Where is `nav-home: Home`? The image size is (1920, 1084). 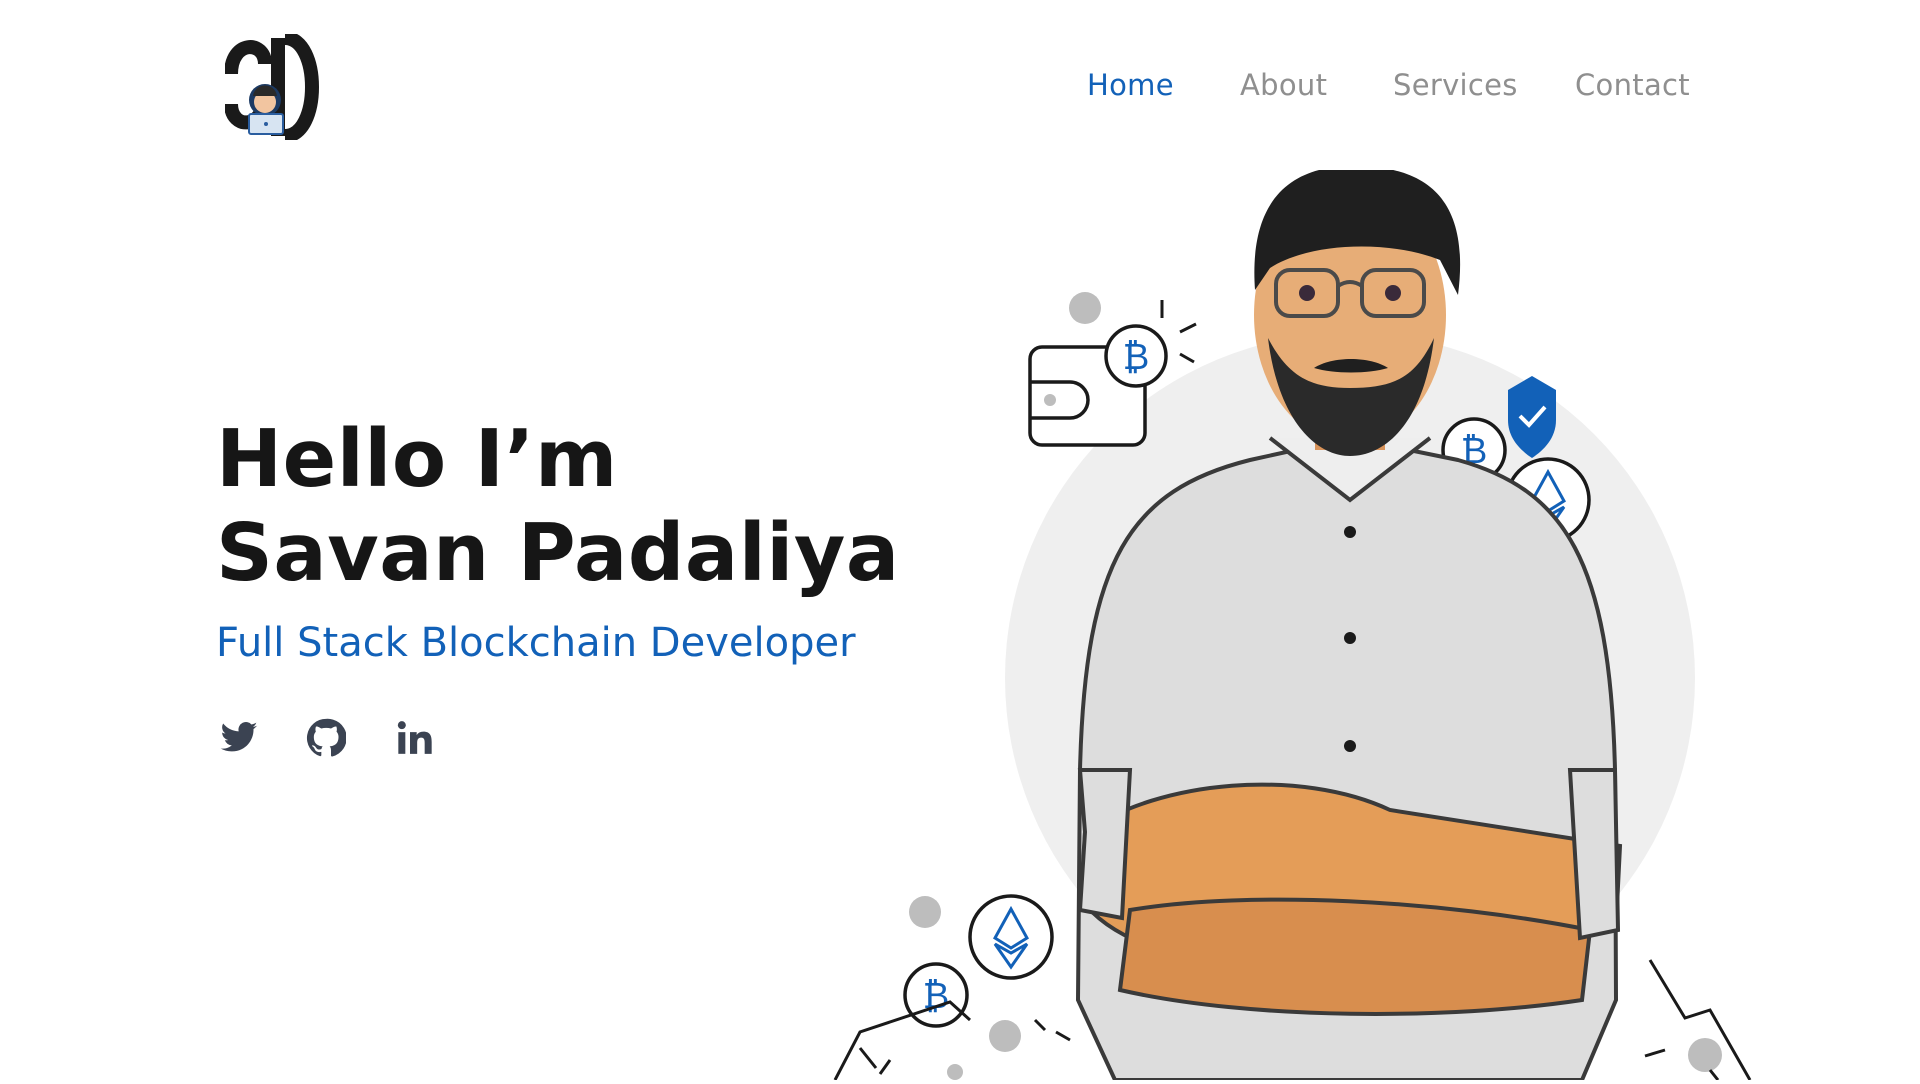 nav-home: Home is located at coordinates (1130, 85).